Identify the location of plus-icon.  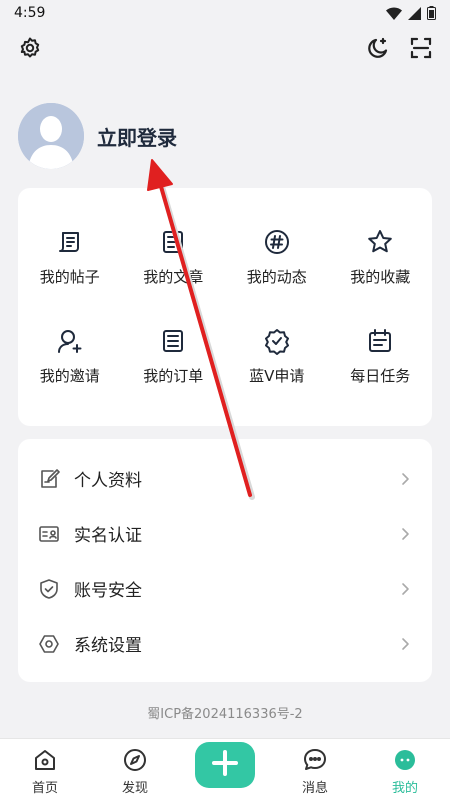
(225, 763).